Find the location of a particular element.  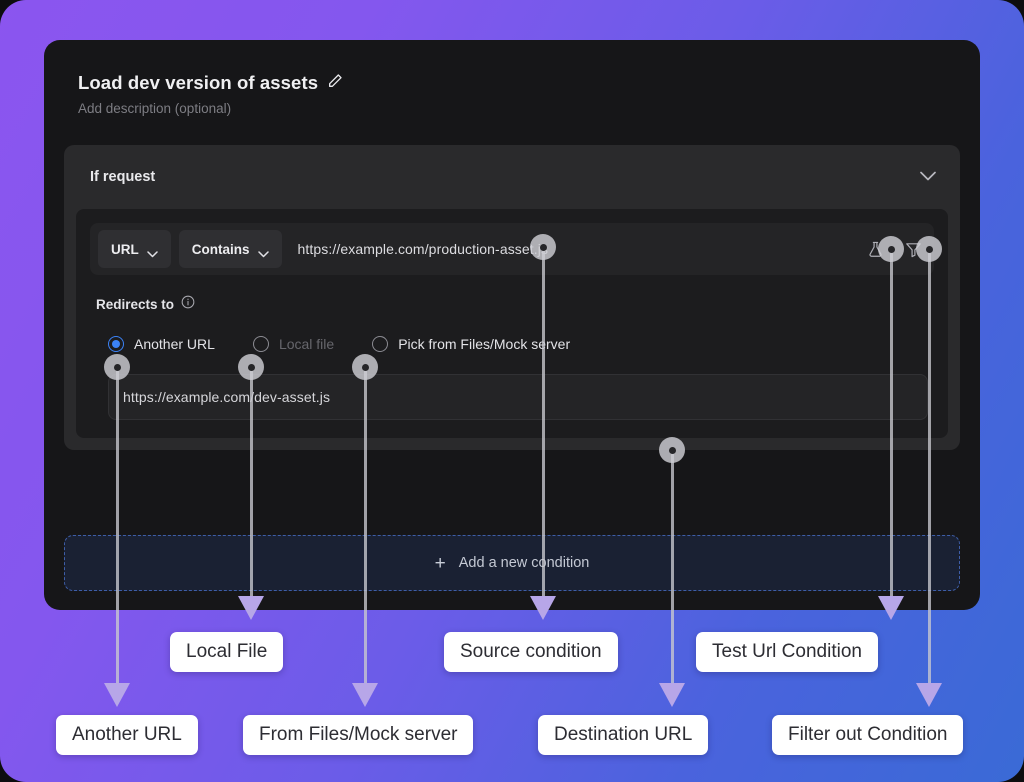

source-url-input: https://example.com/production-asset.js is located at coordinates (571, 249).